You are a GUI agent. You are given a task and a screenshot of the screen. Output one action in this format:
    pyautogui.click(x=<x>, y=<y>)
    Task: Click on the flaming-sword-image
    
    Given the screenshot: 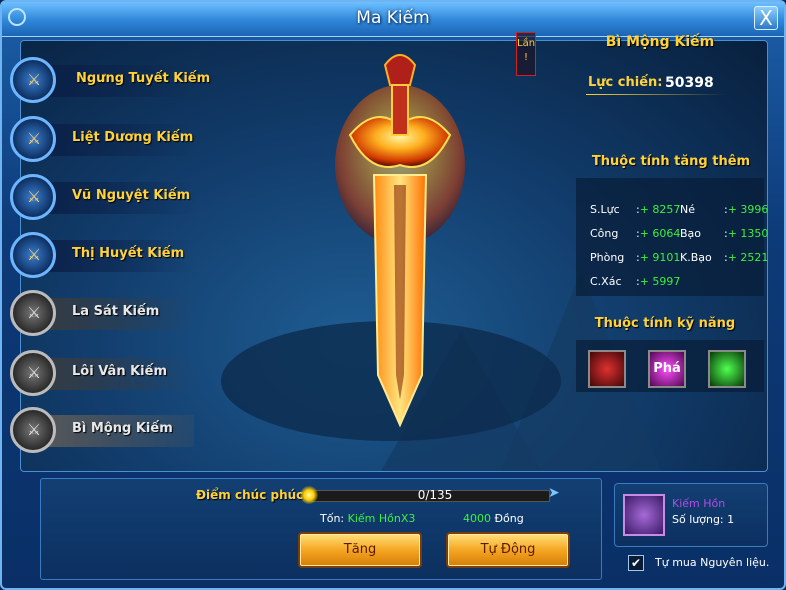 What is the action you would take?
    pyautogui.click(x=400, y=241)
    